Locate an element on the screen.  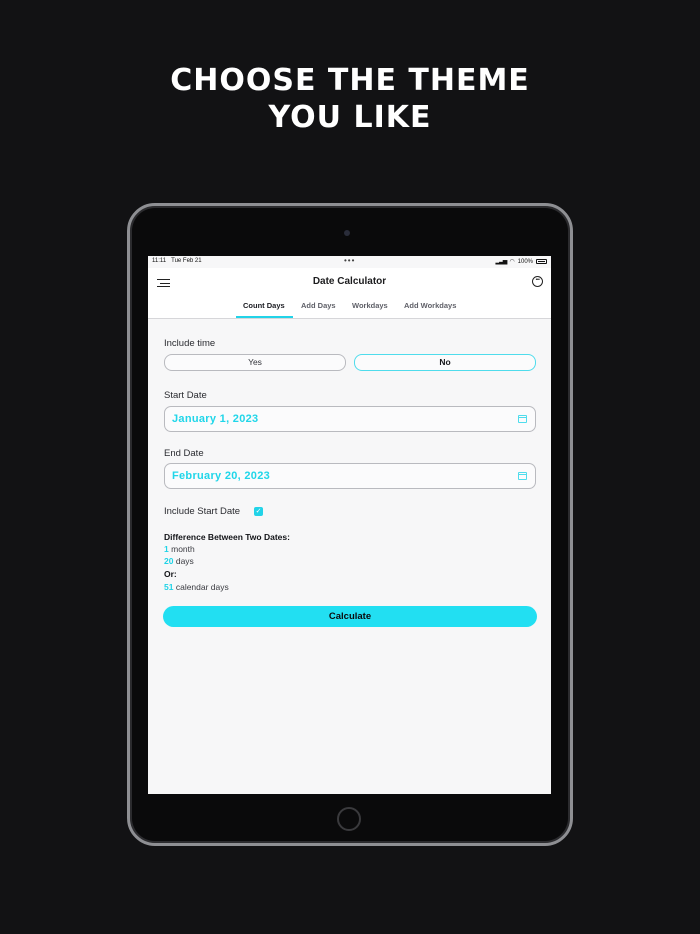
tab-add-workdays: Add Workdays is located at coordinates (430, 305).